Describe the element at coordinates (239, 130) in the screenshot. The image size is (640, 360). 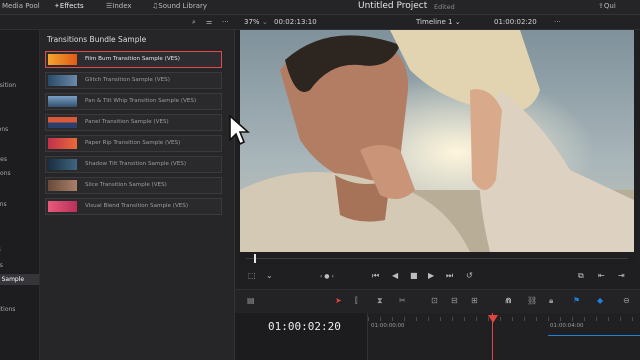
I see `mouse-pointer-icon` at that location.